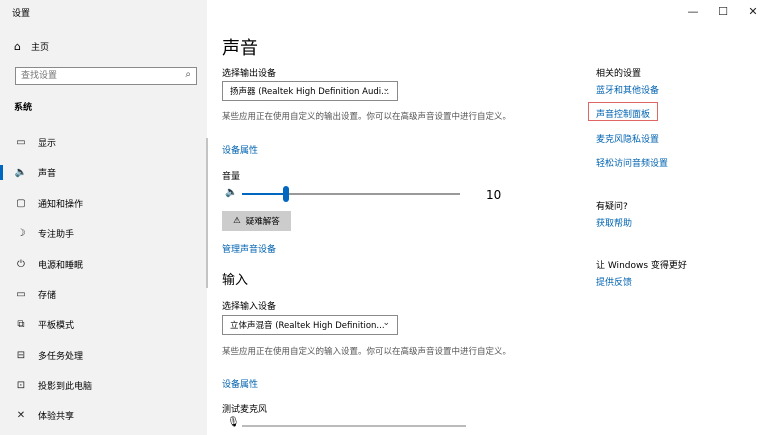 The height and width of the screenshot is (435, 768). Describe the element at coordinates (693, 11) in the screenshot. I see `minimize-button: —` at that location.